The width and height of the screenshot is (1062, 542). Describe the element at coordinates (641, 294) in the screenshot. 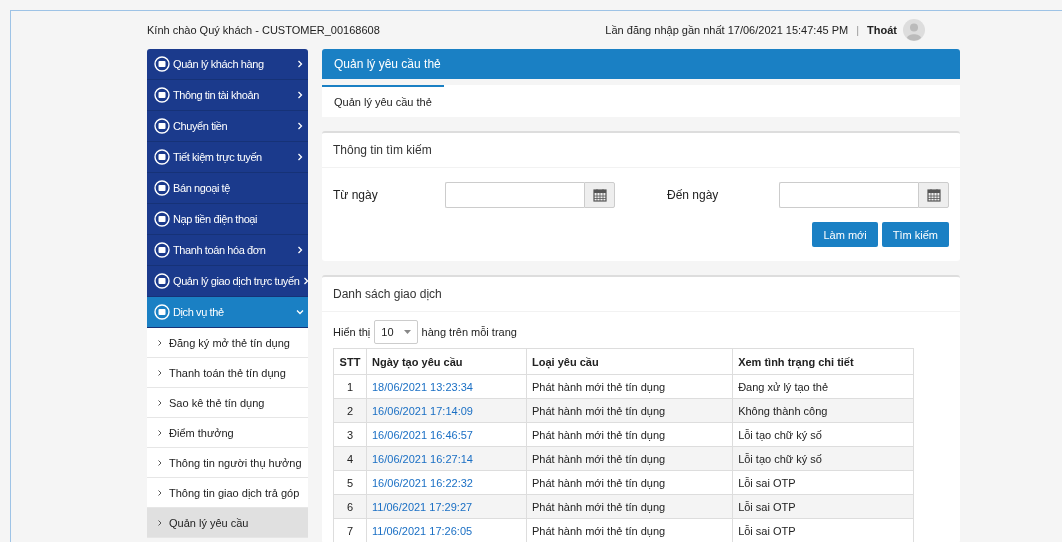

I see `panel-title: Danh sách giao dịch` at that location.